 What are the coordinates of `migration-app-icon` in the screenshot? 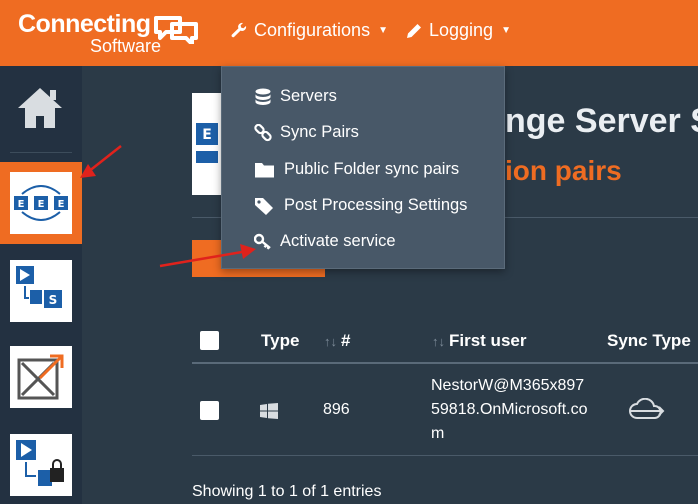 It's located at (40, 377).